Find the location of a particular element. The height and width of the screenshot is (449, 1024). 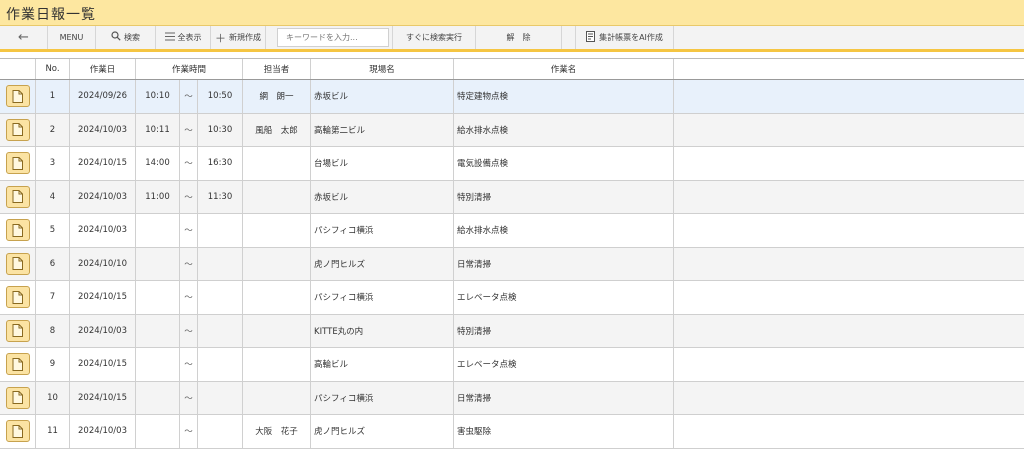

cell-no: 2 is located at coordinates (53, 129).